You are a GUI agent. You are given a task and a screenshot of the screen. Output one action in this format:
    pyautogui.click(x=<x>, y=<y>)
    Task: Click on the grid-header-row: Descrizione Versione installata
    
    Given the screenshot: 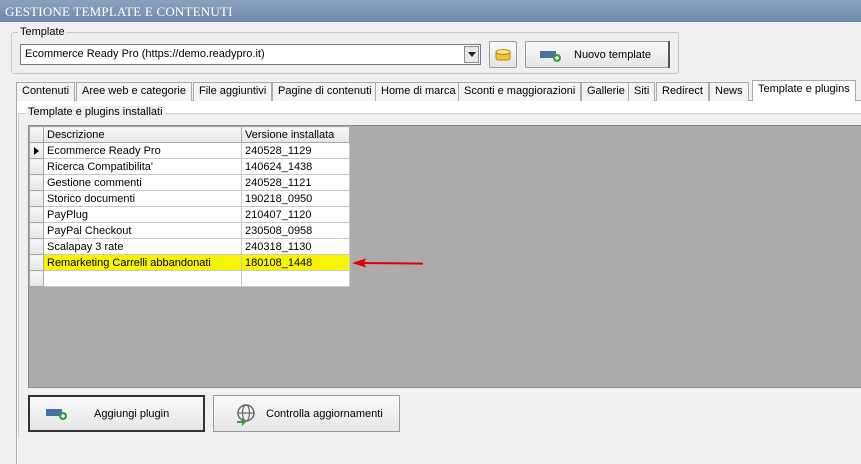 What is the action you would take?
    pyautogui.click(x=189, y=134)
    